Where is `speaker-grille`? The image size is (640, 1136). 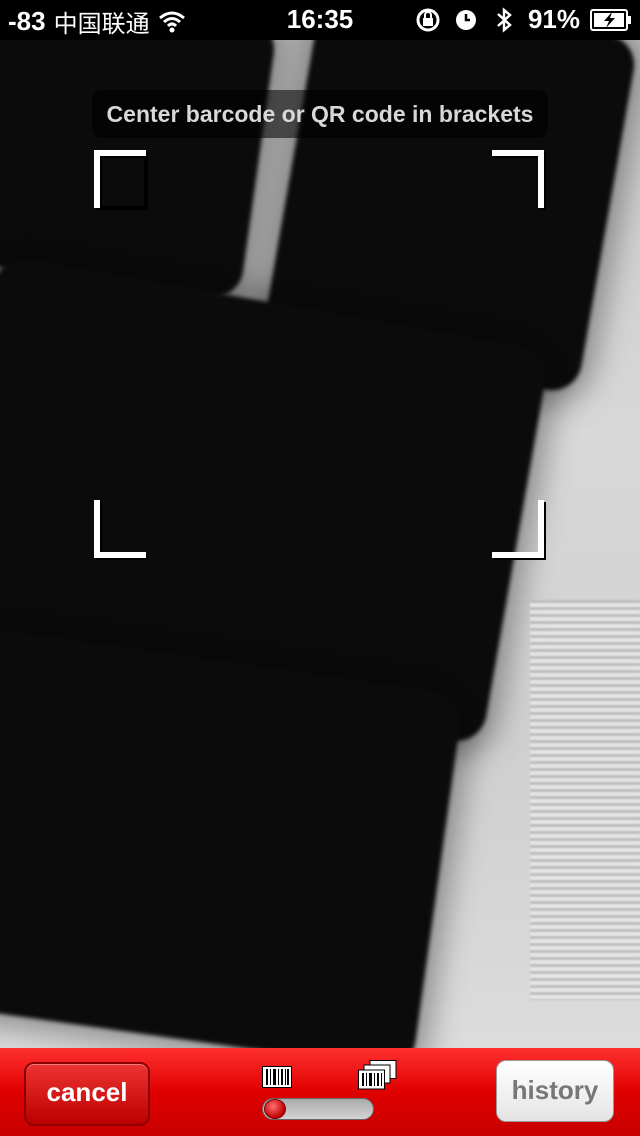 speaker-grille is located at coordinates (585, 800).